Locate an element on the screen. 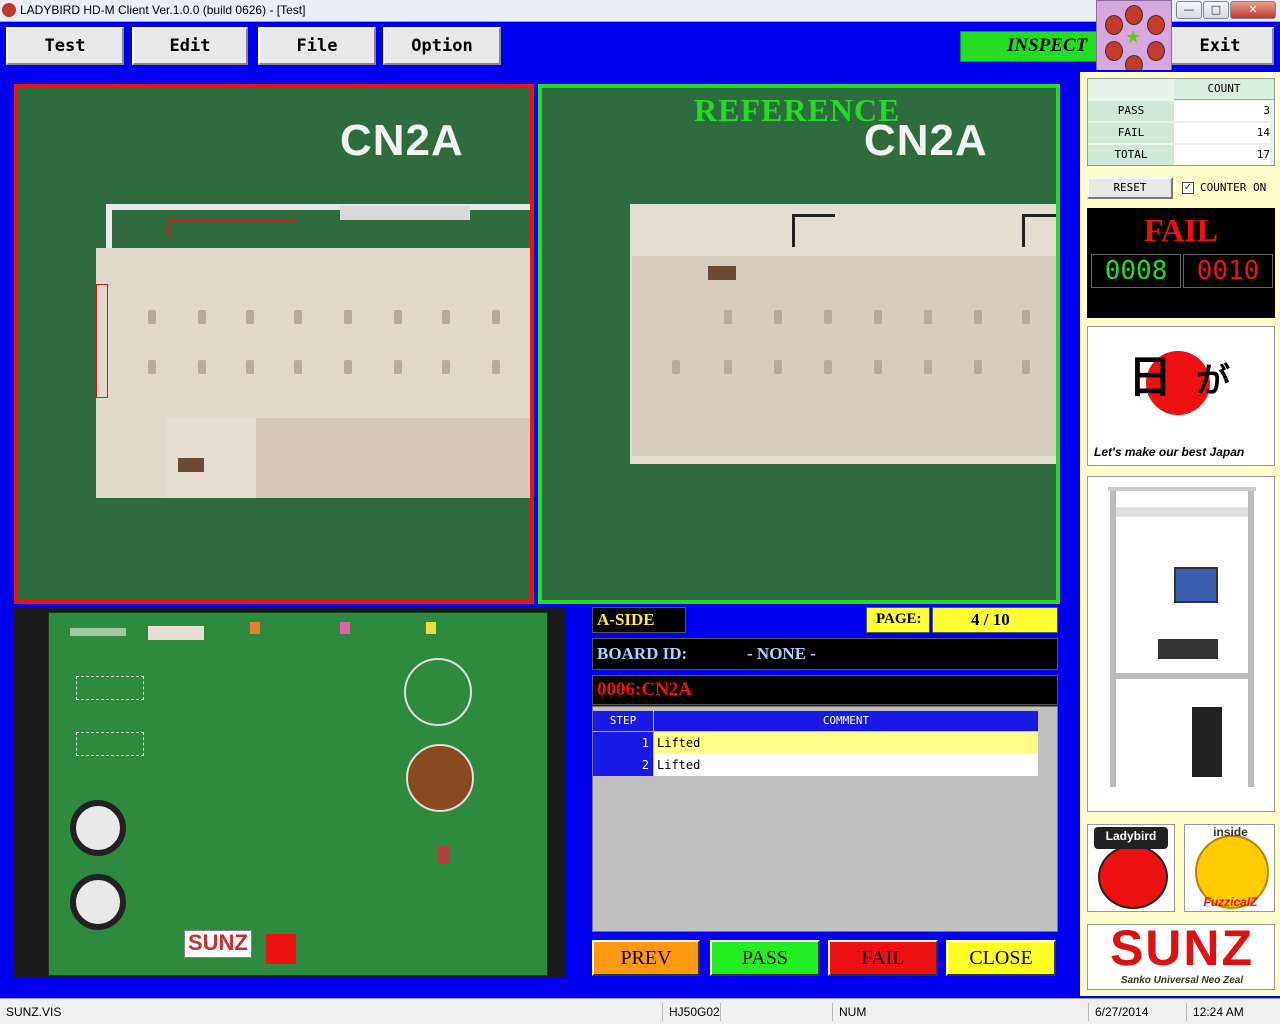 The image size is (1280, 1024). fail-count-value: 14 is located at coordinates (1222, 133).